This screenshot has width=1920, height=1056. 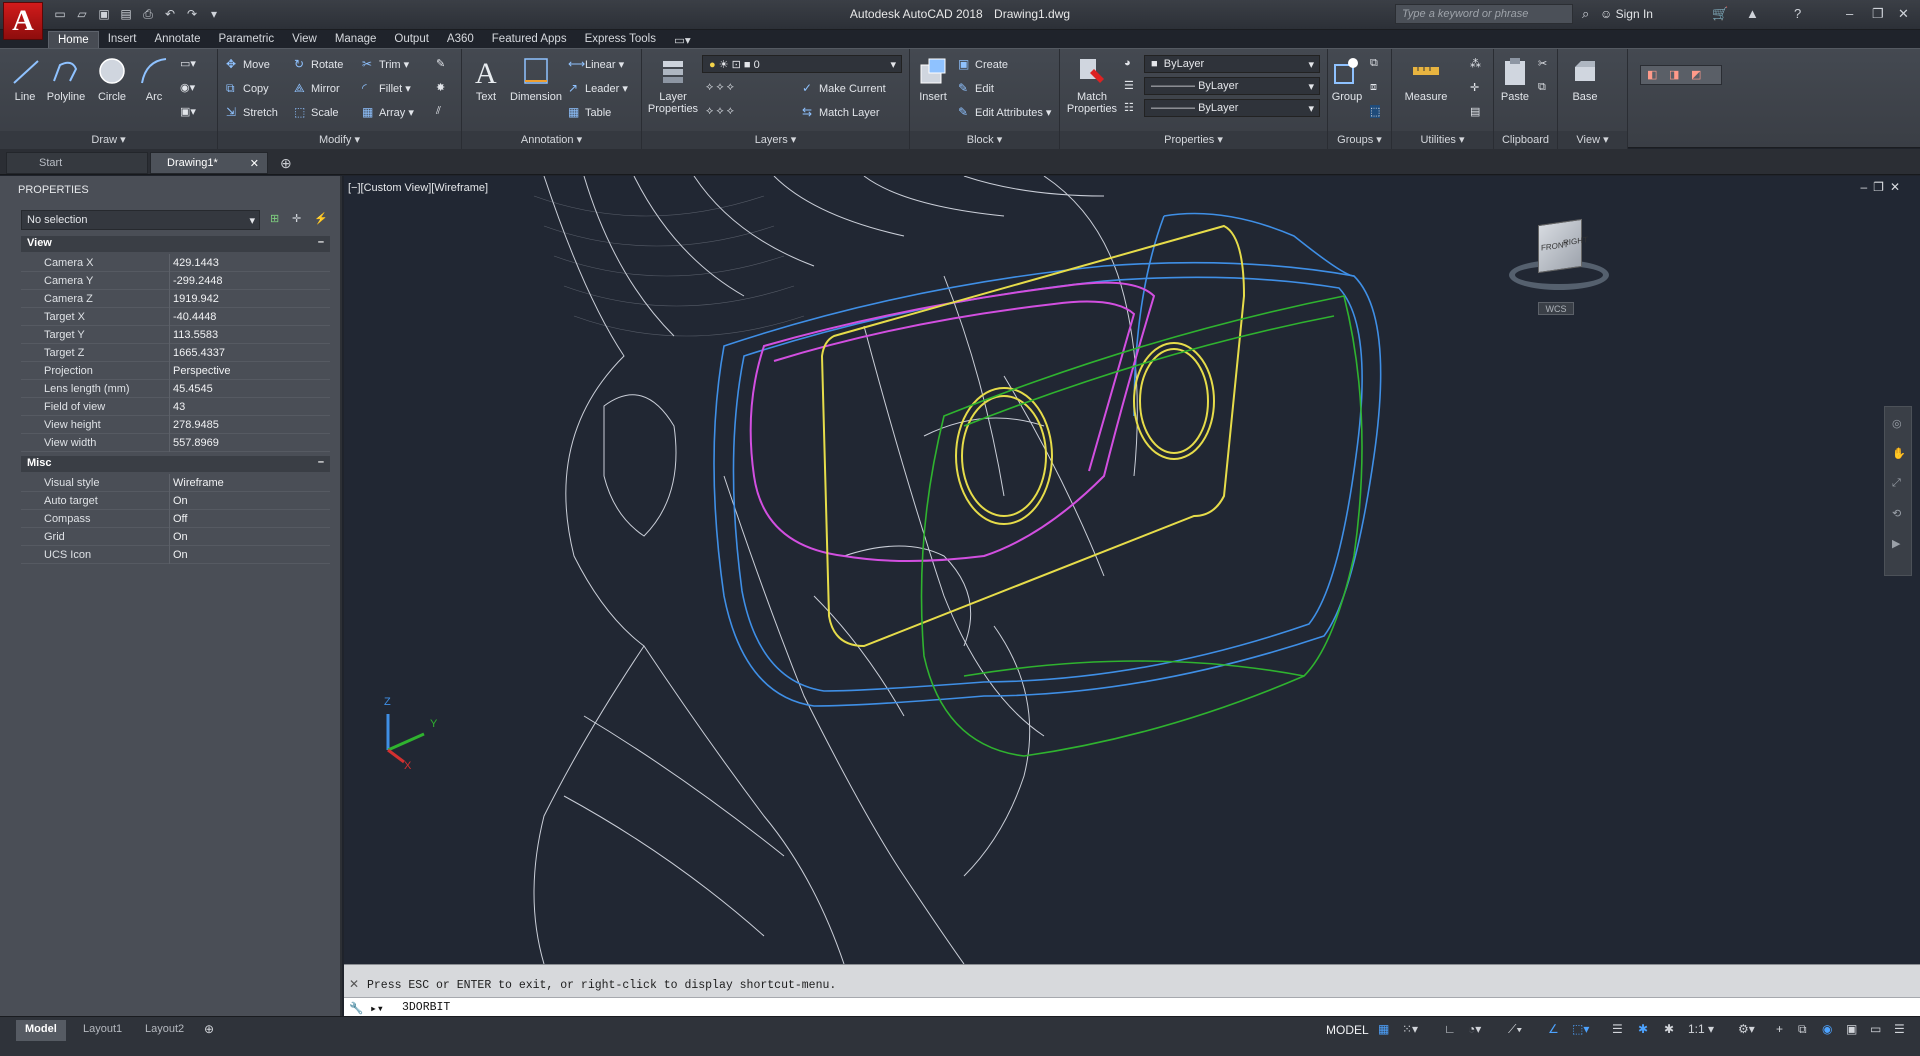 What do you see at coordinates (1450, 1029) in the screenshot?
I see `ortho-icon: ∟` at bounding box center [1450, 1029].